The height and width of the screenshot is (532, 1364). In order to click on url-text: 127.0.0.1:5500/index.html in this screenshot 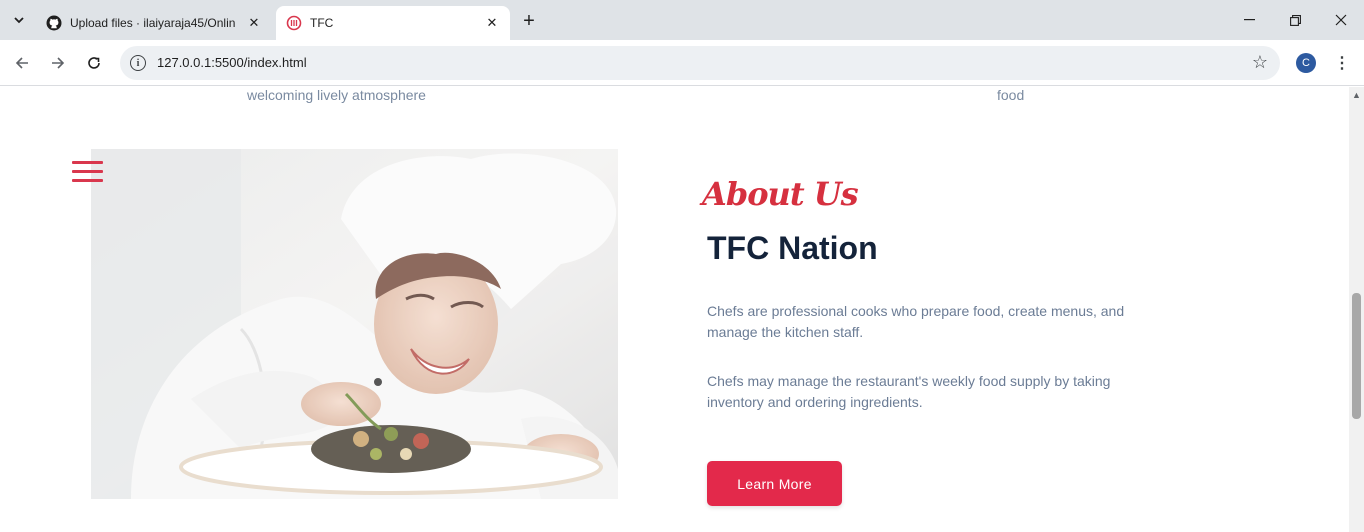, I will do `click(232, 62)`.